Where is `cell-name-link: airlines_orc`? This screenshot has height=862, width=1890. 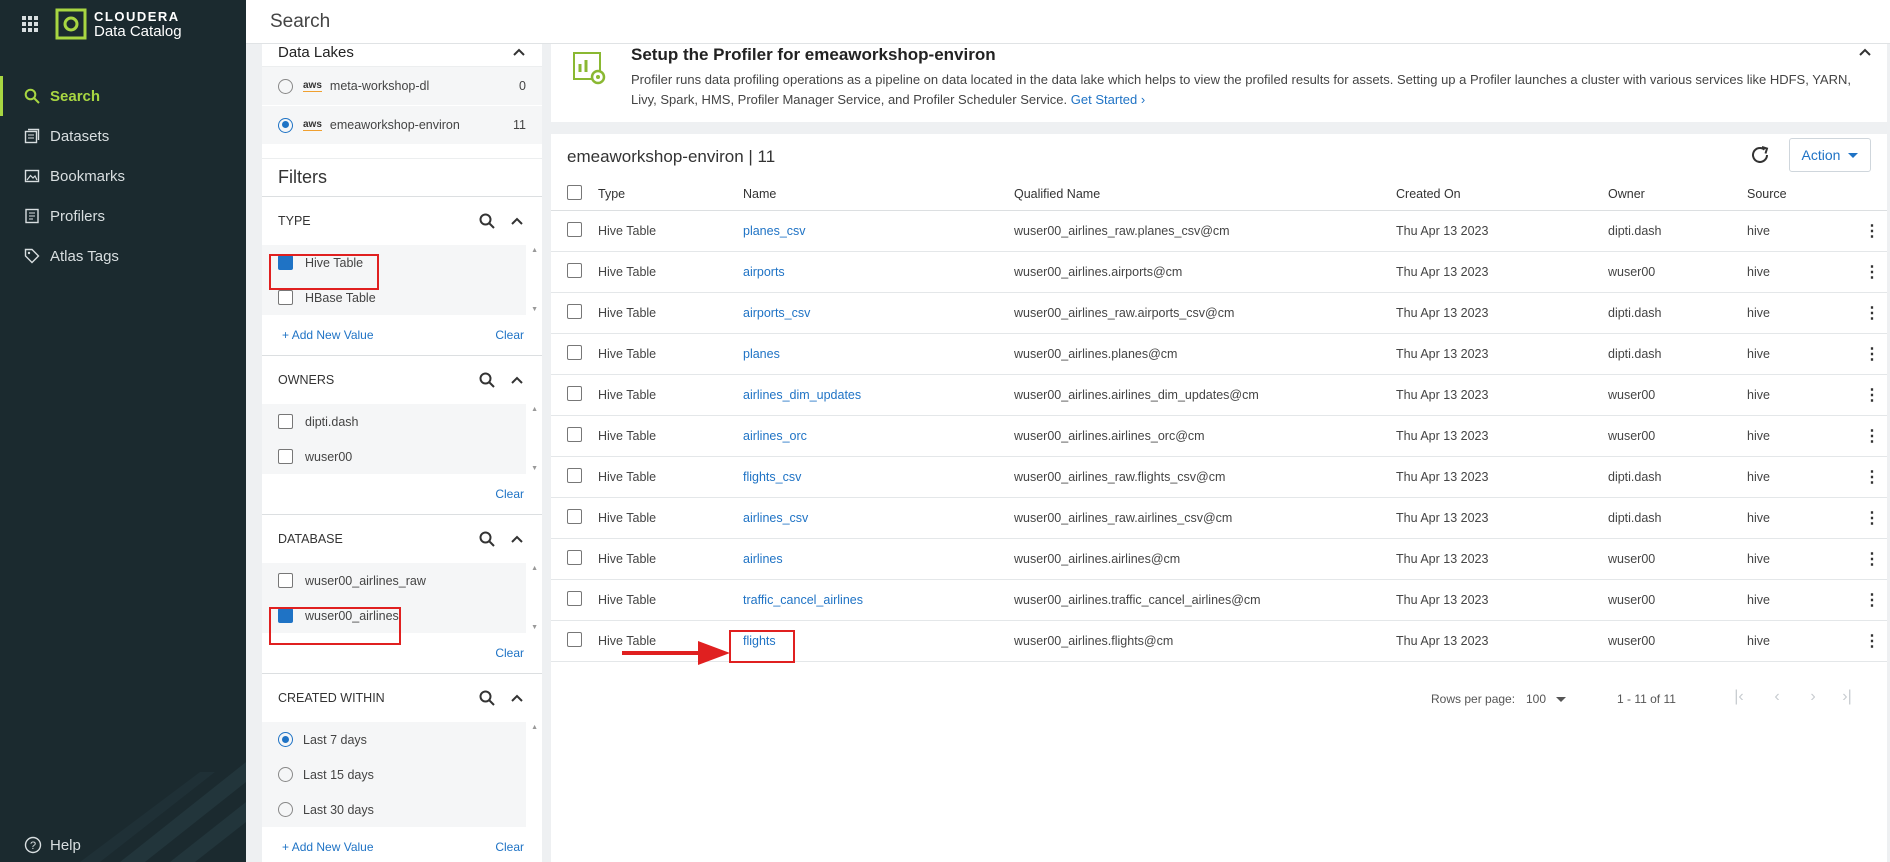 cell-name-link: airlines_orc is located at coordinates (775, 436).